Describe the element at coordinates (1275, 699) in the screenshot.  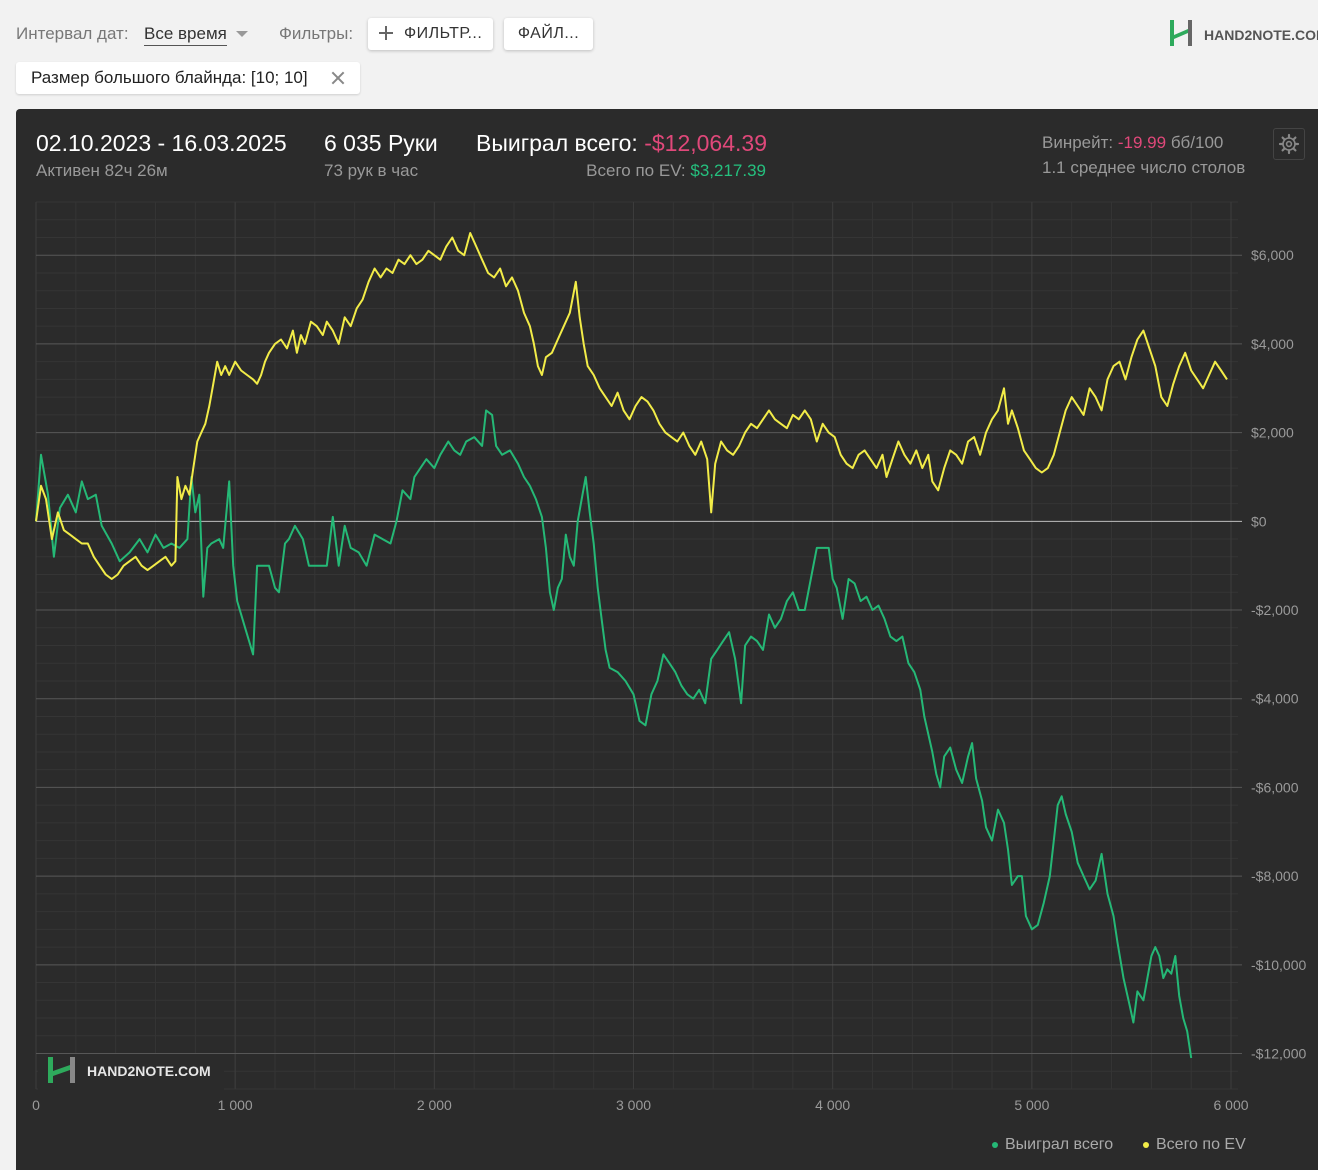
I see `y-tick-label: -$4,000` at that location.